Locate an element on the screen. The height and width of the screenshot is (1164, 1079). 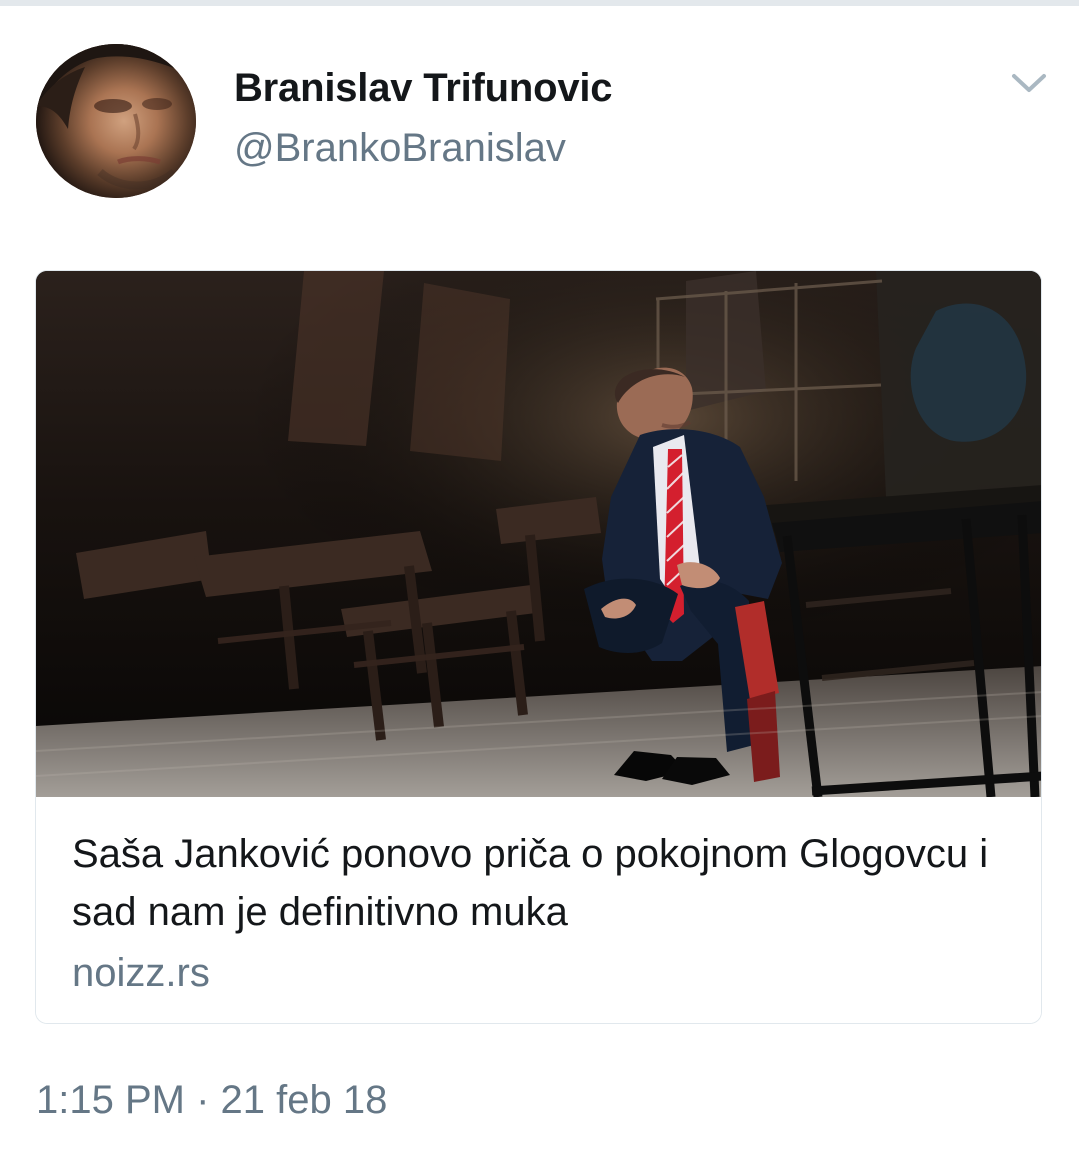
user-avatar is located at coordinates (116, 121).